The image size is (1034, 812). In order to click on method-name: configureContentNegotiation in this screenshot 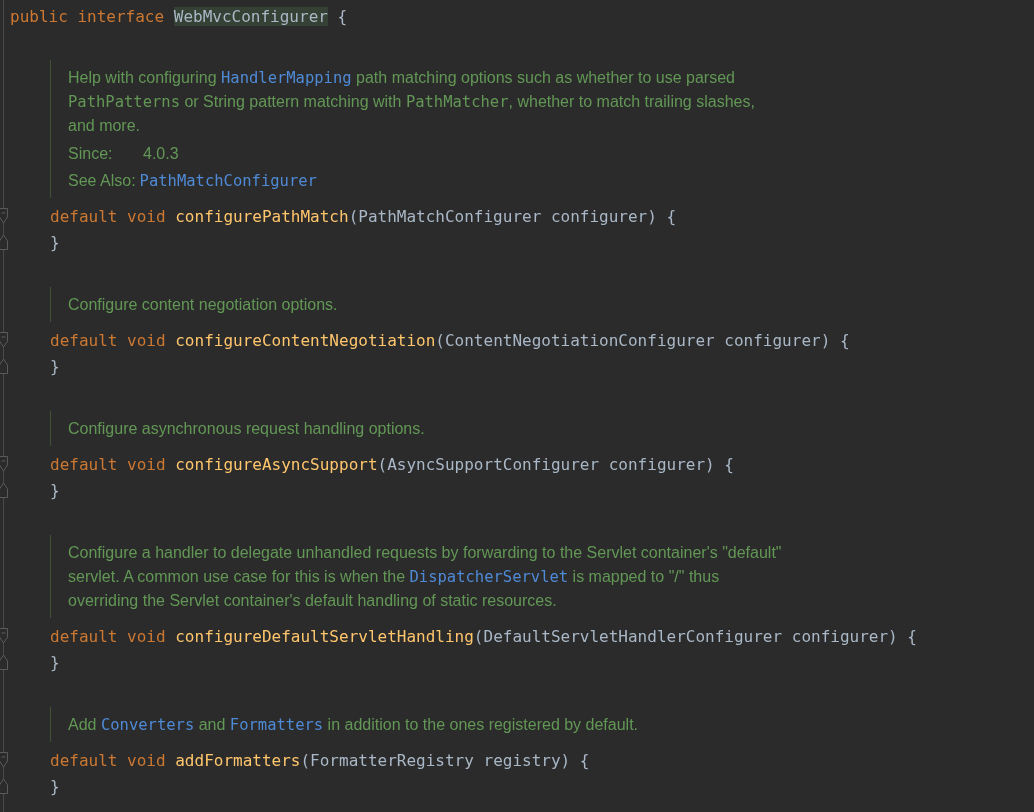, I will do `click(305, 340)`.